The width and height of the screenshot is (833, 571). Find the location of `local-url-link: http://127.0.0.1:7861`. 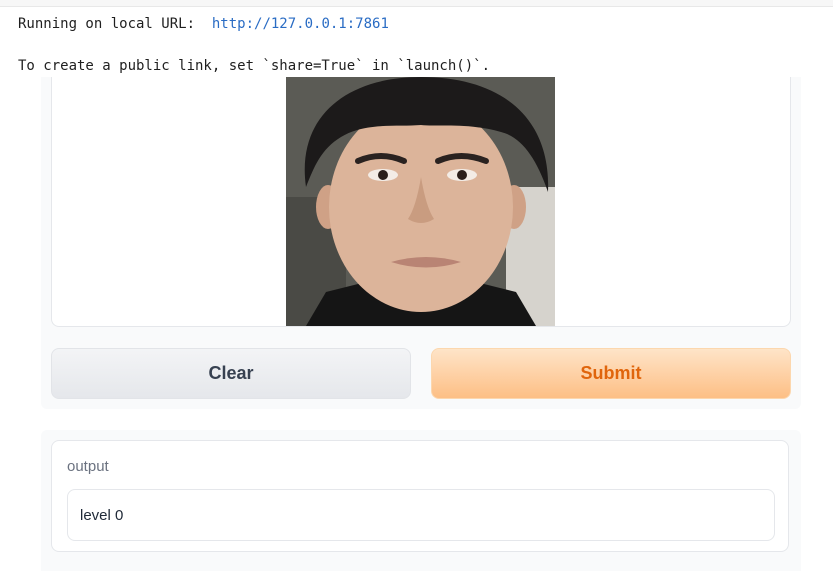

local-url-link: http://127.0.0.1:7861 is located at coordinates (300, 24).